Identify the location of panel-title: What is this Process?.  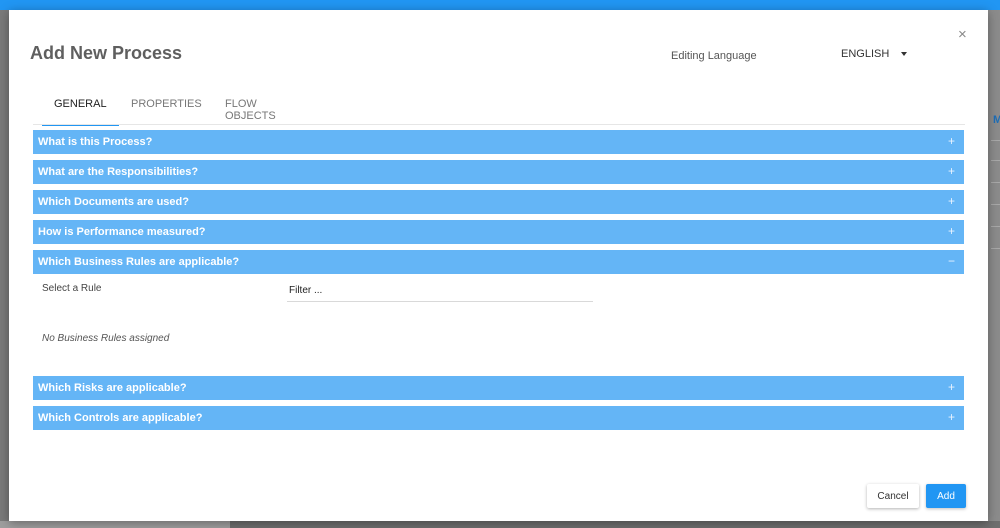
(95, 142).